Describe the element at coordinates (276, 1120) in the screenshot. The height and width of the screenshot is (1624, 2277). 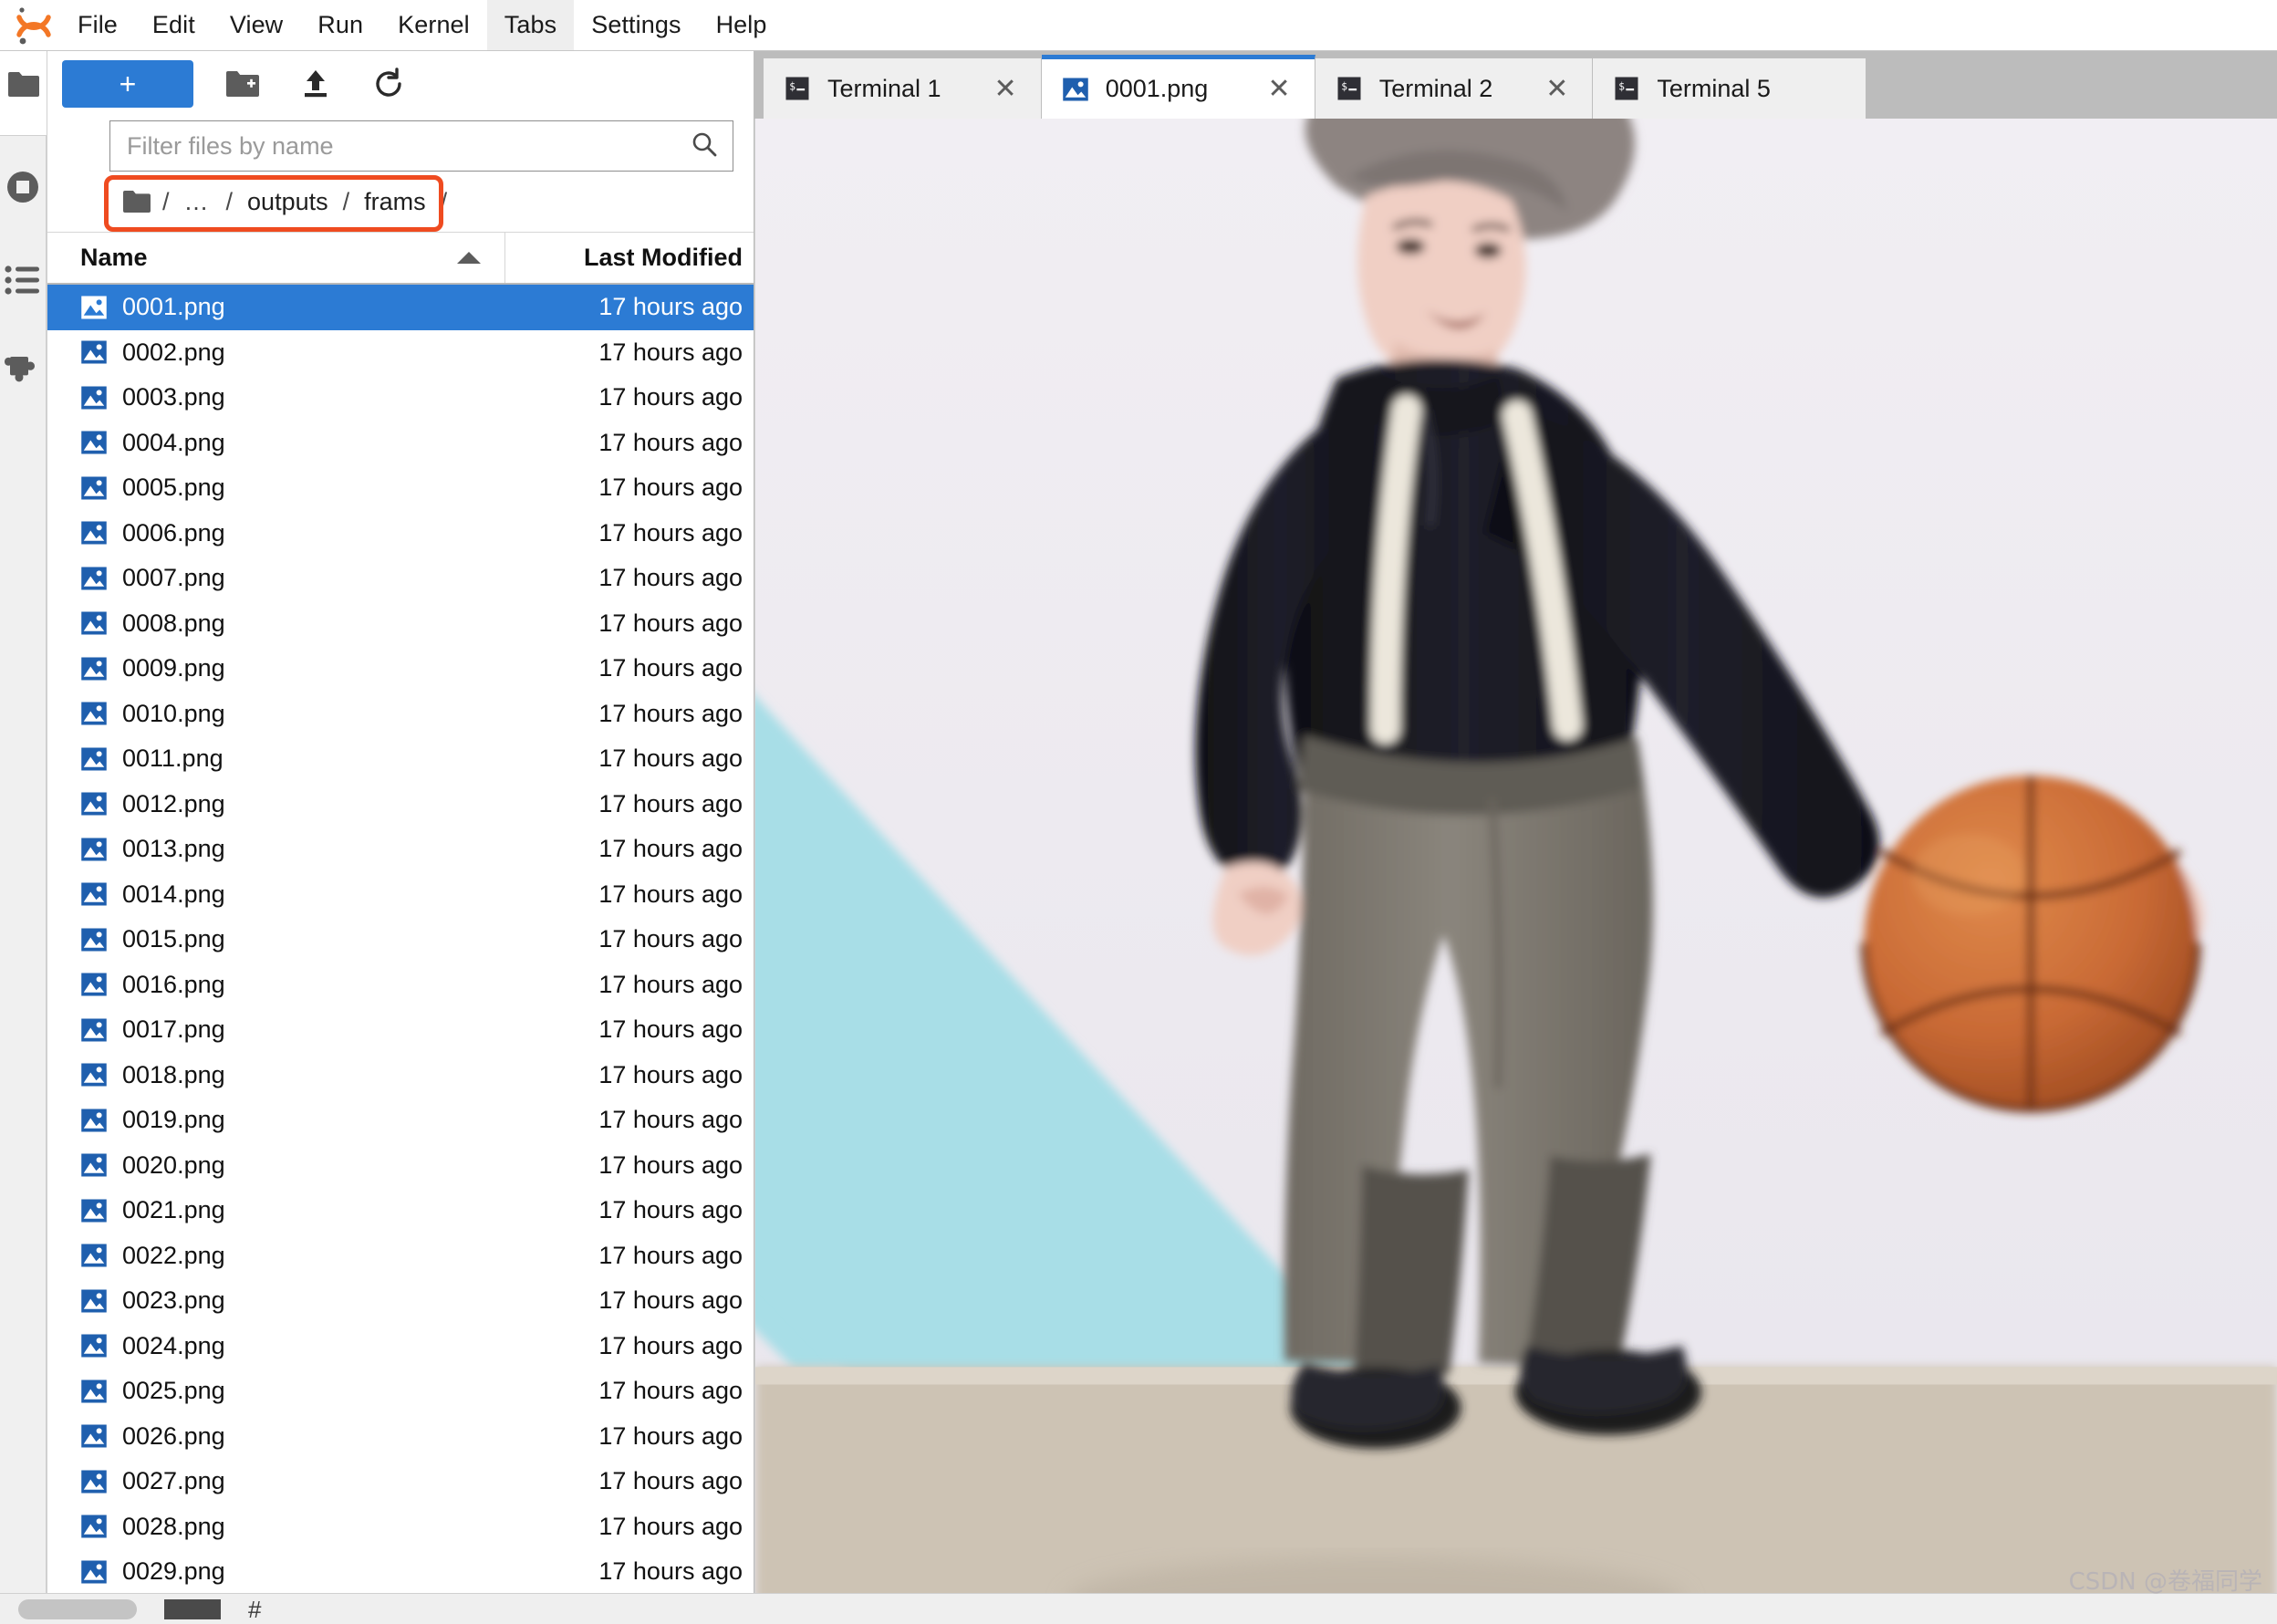
I see `file-name-cell: 0019.png` at that location.